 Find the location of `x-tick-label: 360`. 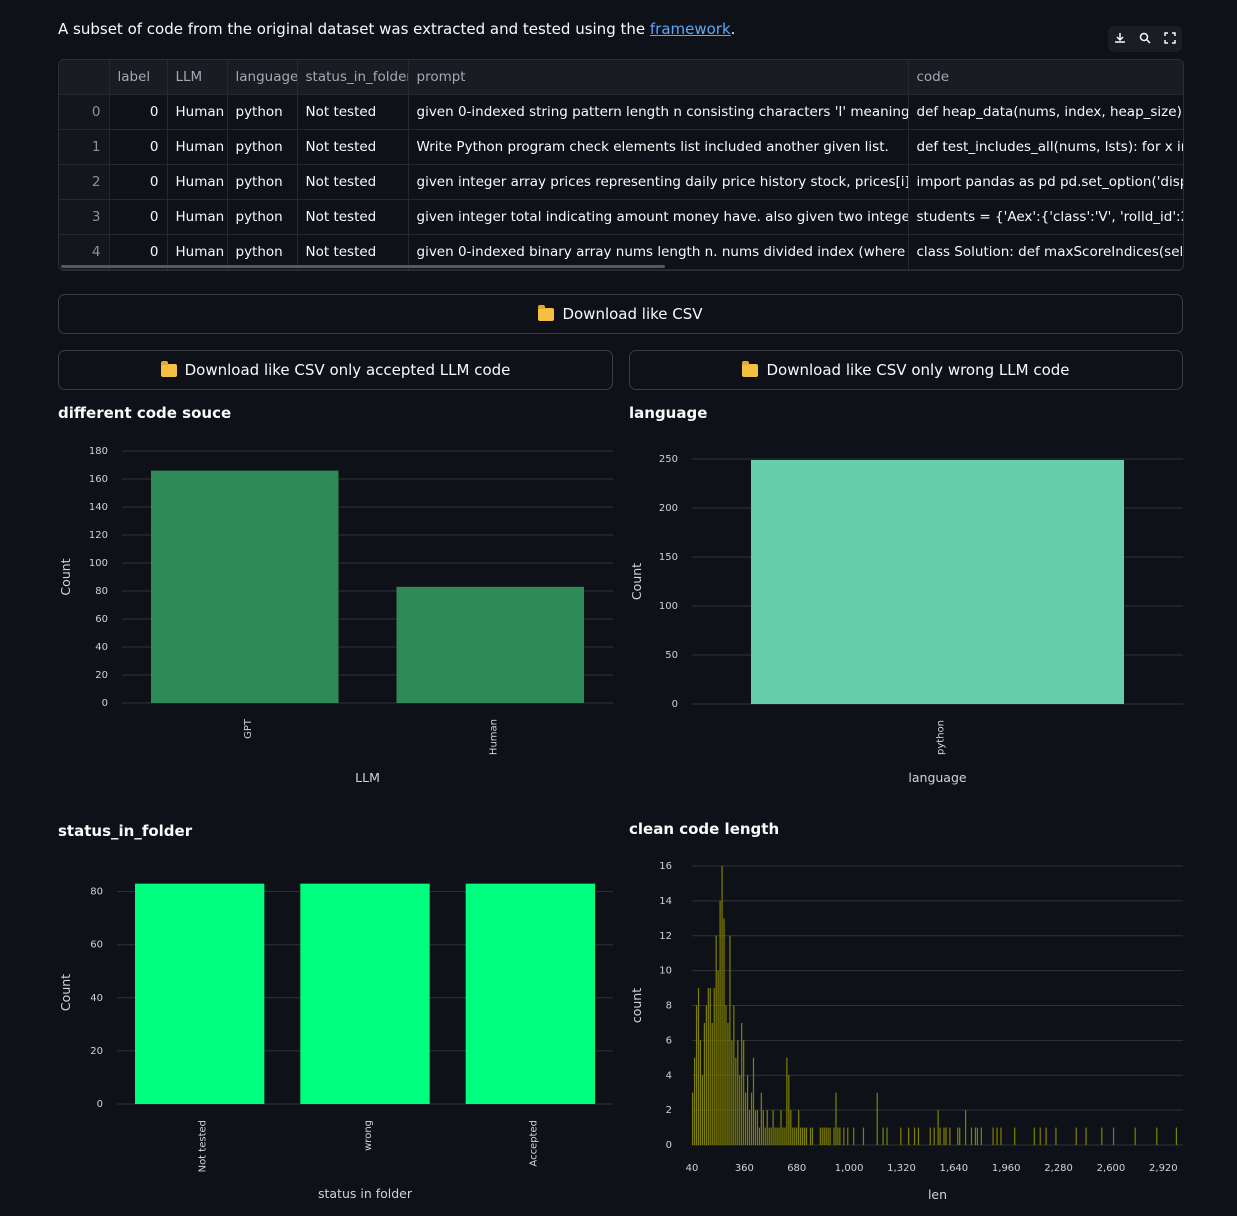

x-tick-label: 360 is located at coordinates (744, 1168).